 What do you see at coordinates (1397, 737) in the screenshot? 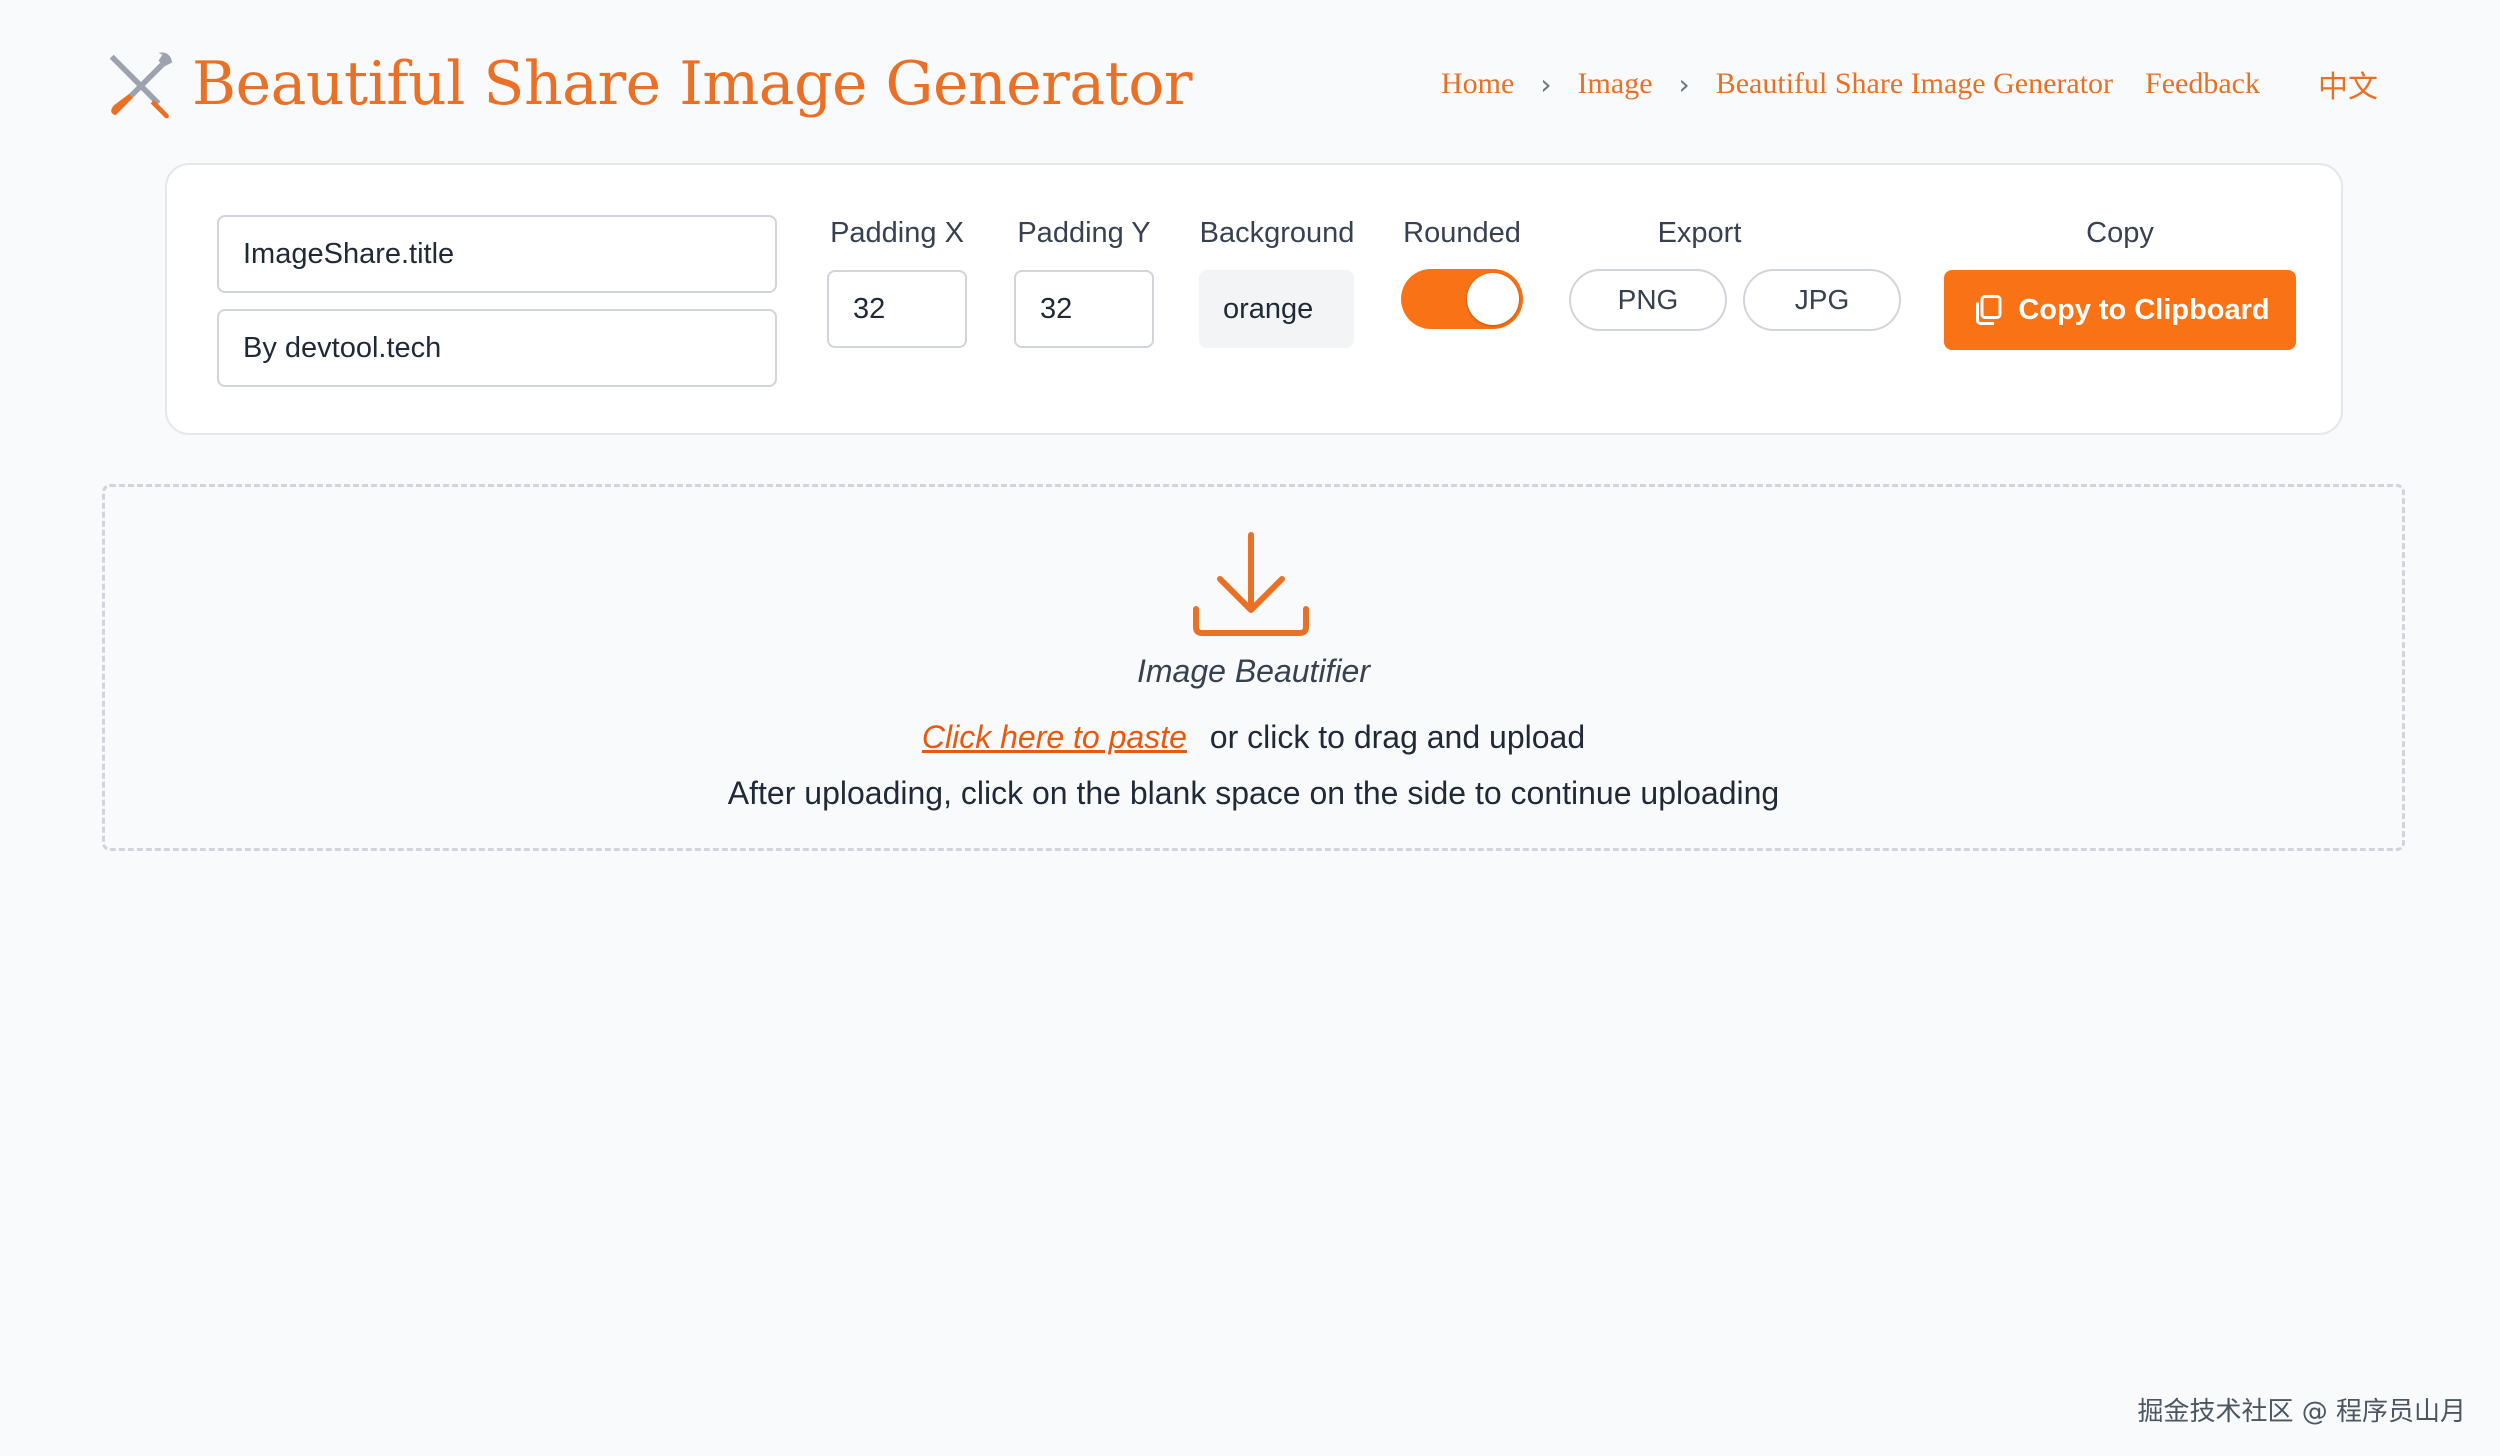
I see `drag-upload-text: or click to drag and upload` at bounding box center [1397, 737].